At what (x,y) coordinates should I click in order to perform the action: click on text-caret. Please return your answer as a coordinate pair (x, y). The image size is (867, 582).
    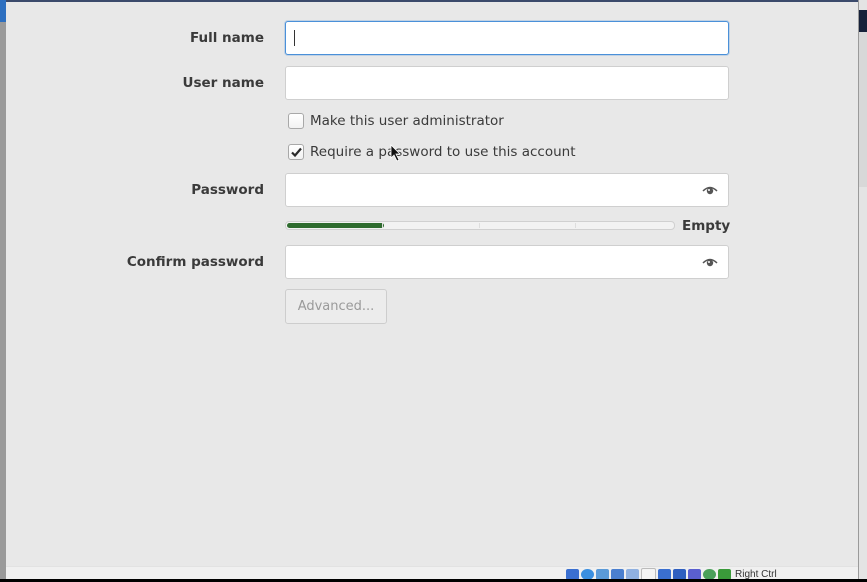
    Looking at the image, I should click on (294, 38).